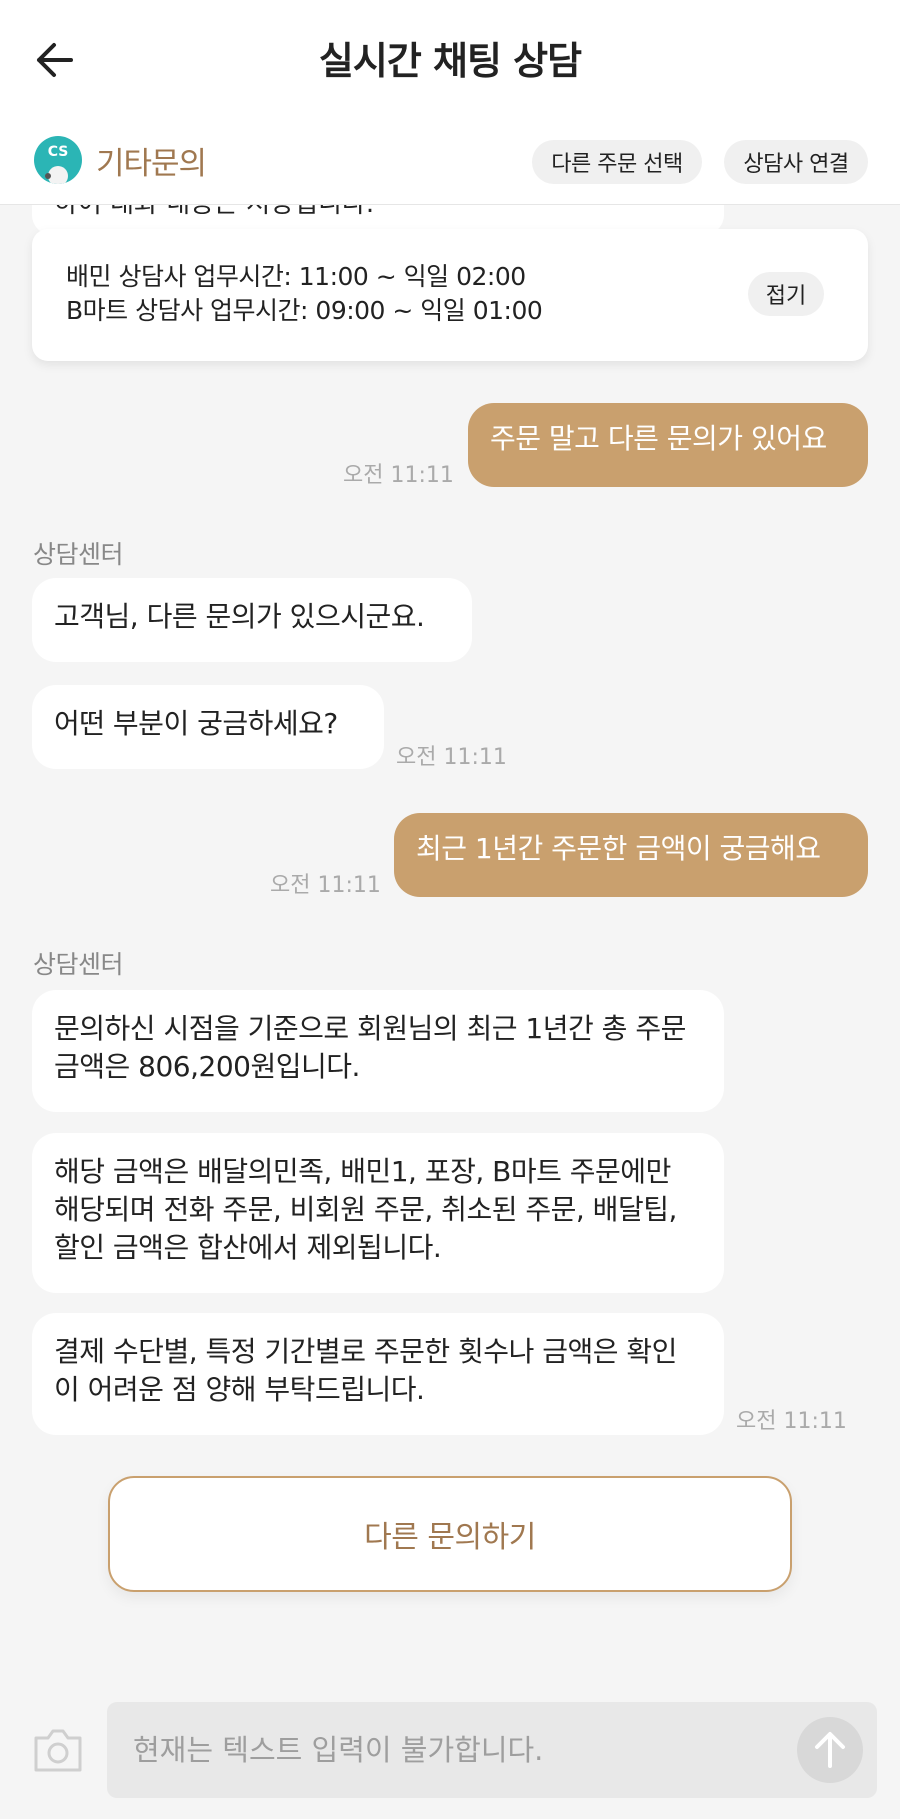 The image size is (900, 1819). Describe the element at coordinates (796, 162) in the screenshot. I see `connect-agent-button: 상담사 연결` at that location.